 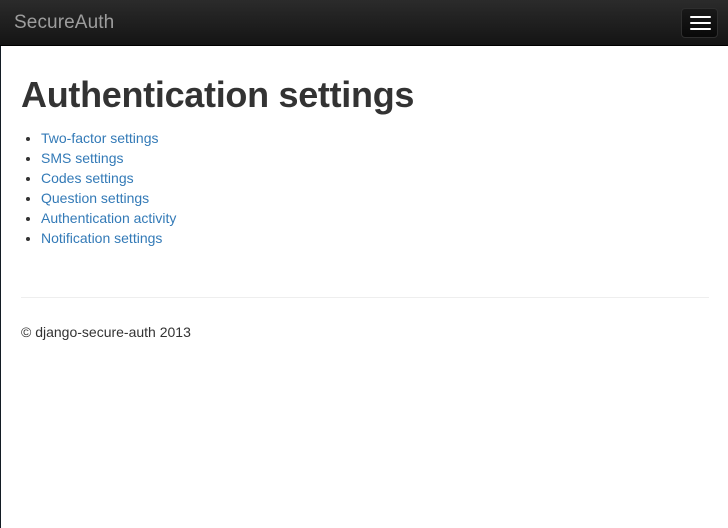 I want to click on list-item: SMS settings, so click(x=108, y=158).